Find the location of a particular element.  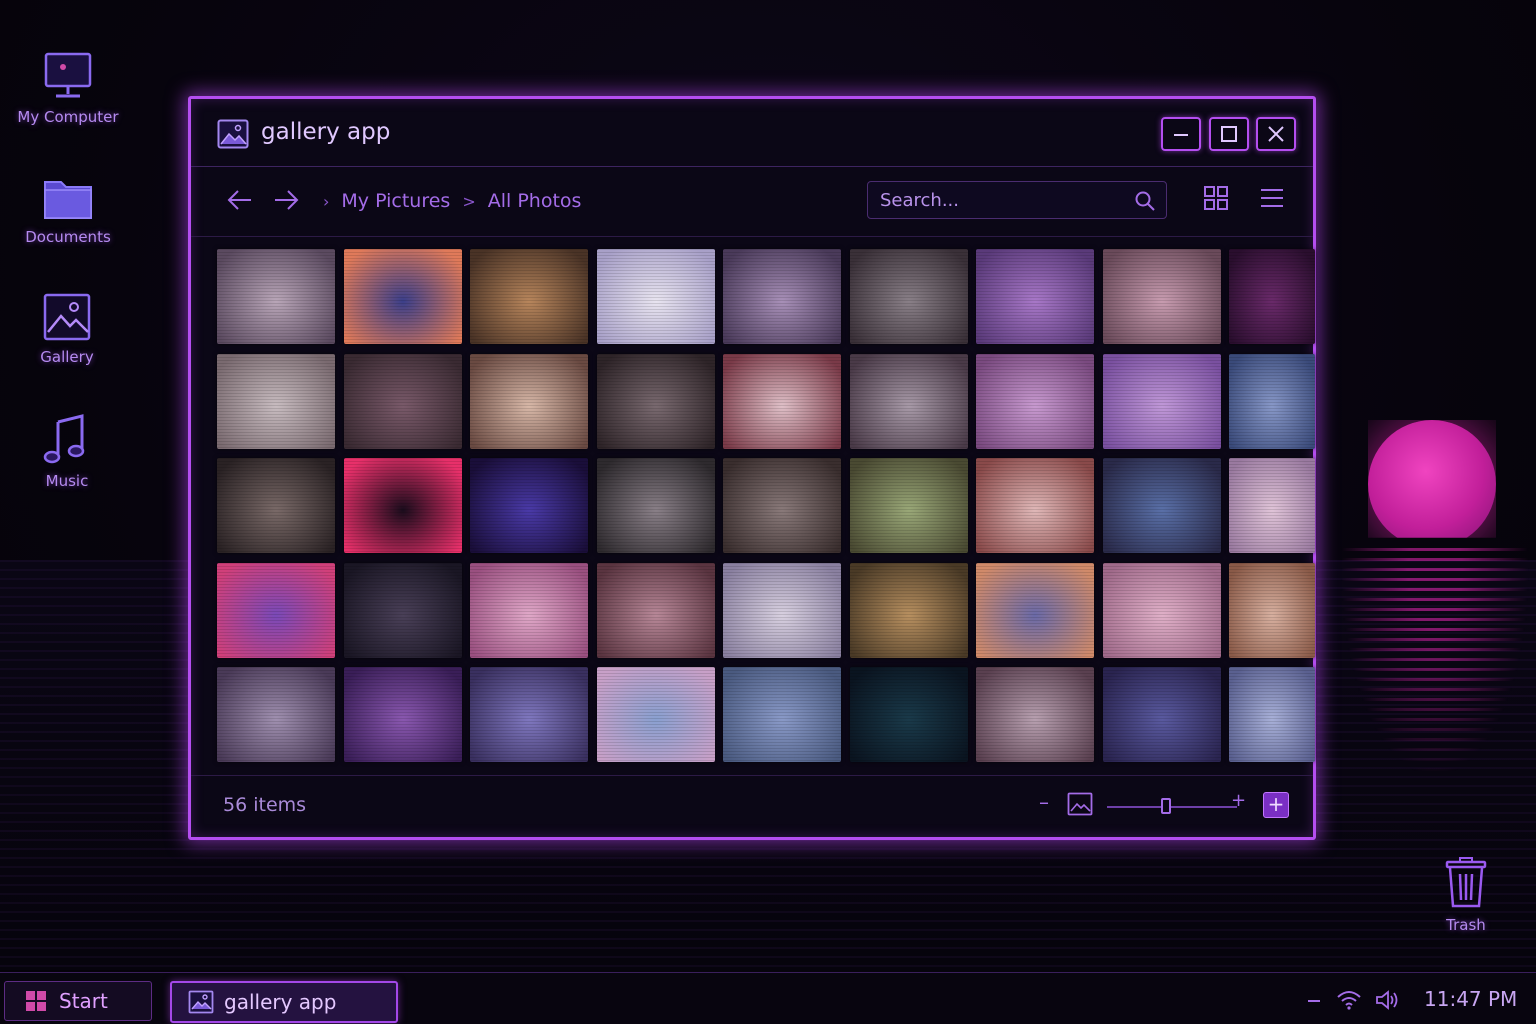

desktop-icon-label: Trash is located at coordinates (1466, 925).